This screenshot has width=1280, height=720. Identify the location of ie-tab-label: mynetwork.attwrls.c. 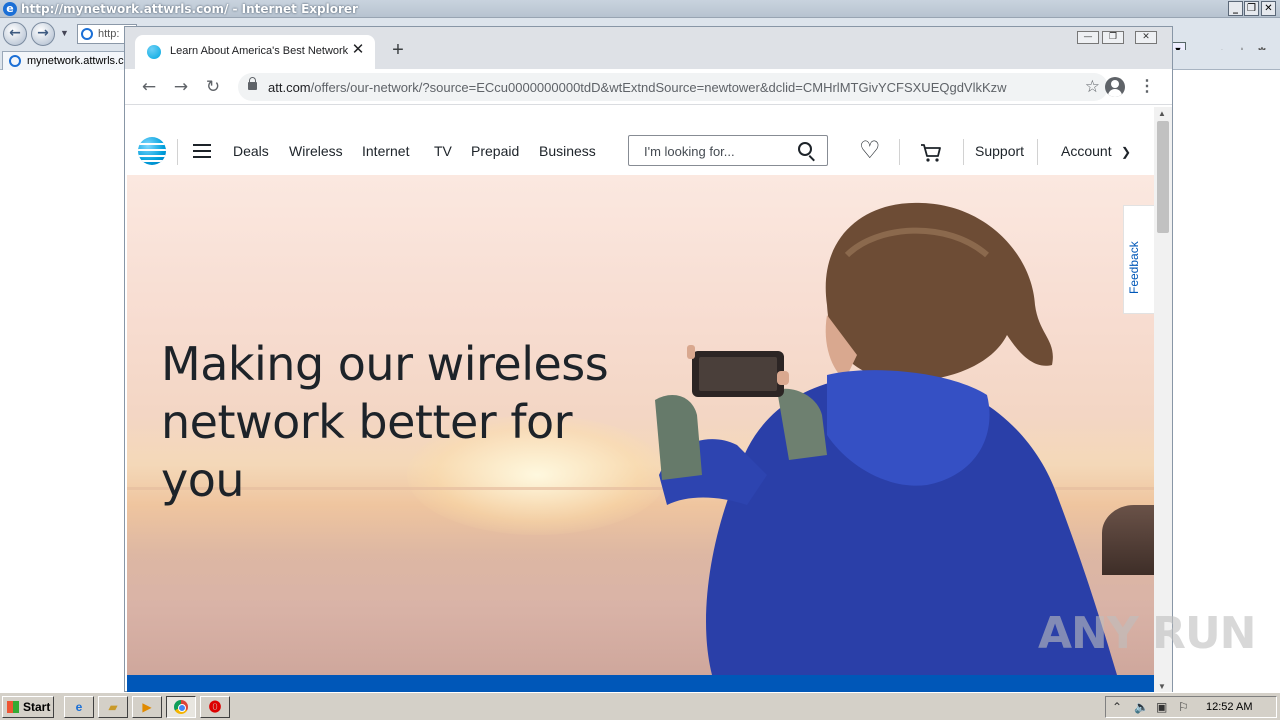
(75, 61).